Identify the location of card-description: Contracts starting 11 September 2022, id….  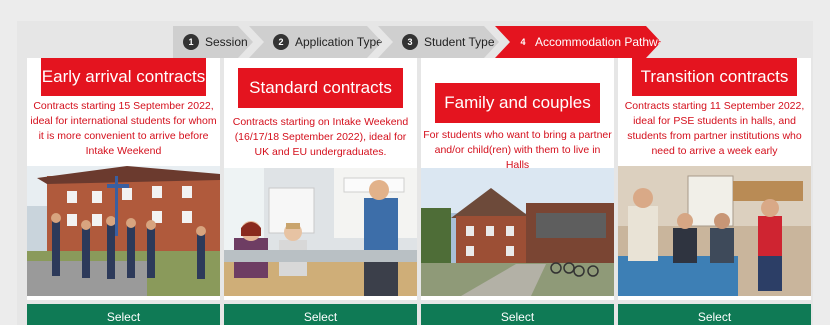
(714, 128).